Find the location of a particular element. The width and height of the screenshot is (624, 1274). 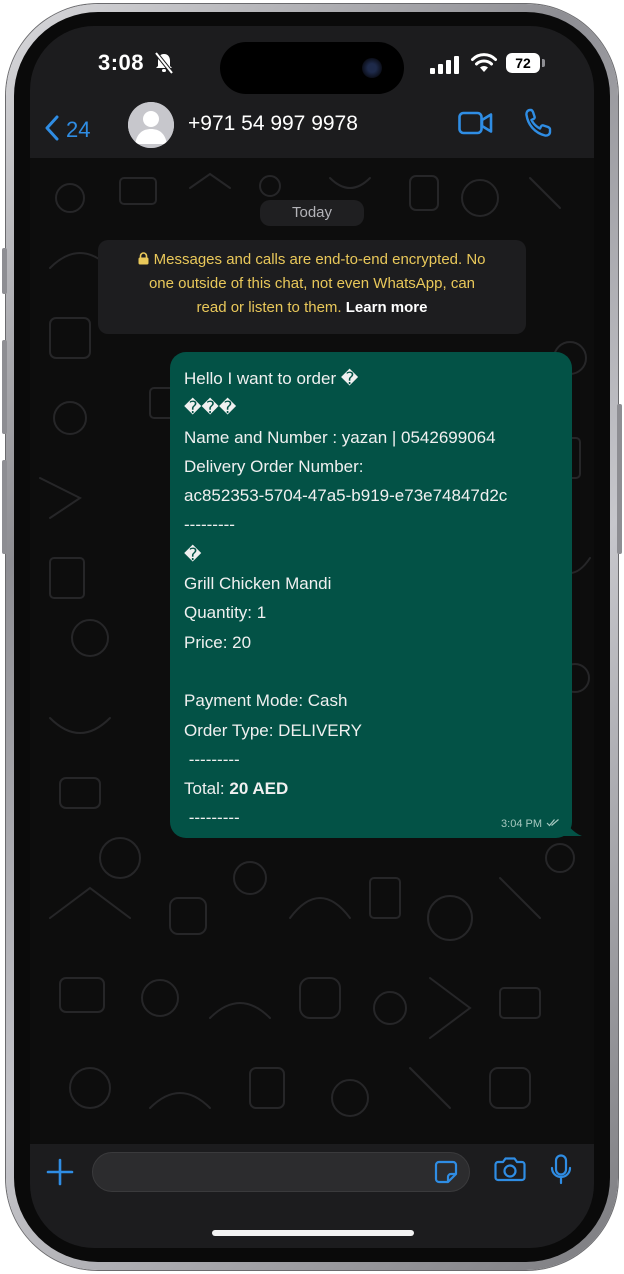

date-separator: Today is located at coordinates (312, 213).